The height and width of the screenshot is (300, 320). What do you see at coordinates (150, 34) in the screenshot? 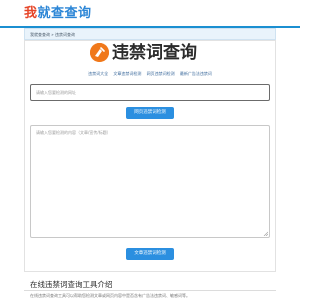
I see `breadcrumb: 我就查查询 » 违禁词查询` at bounding box center [150, 34].